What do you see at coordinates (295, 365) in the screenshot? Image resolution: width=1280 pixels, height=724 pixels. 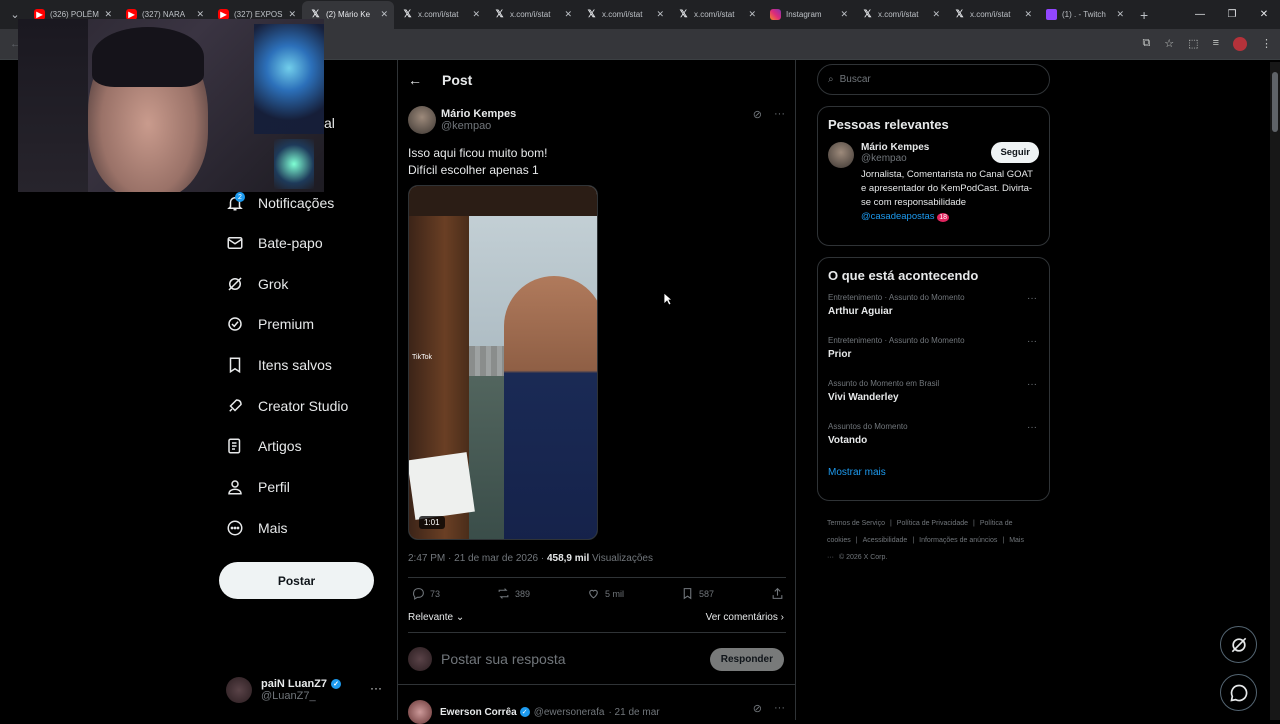 I see `nav-item-label: Itens salvos` at bounding box center [295, 365].